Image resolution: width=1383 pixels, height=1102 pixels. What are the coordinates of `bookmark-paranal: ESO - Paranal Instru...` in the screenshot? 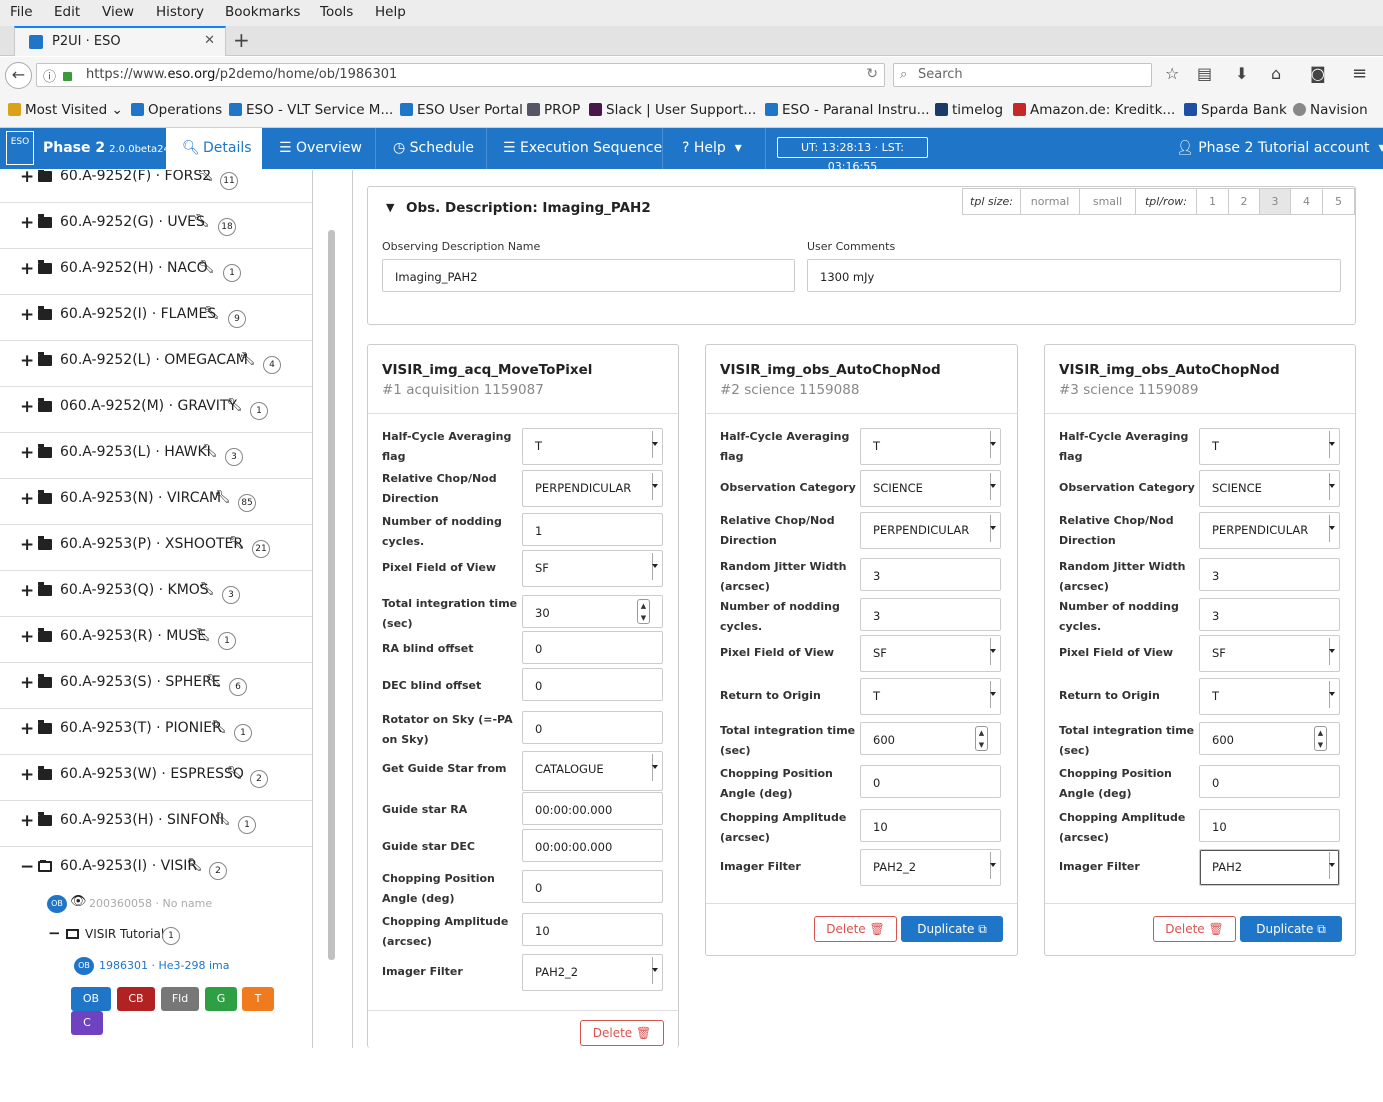 It's located at (847, 110).